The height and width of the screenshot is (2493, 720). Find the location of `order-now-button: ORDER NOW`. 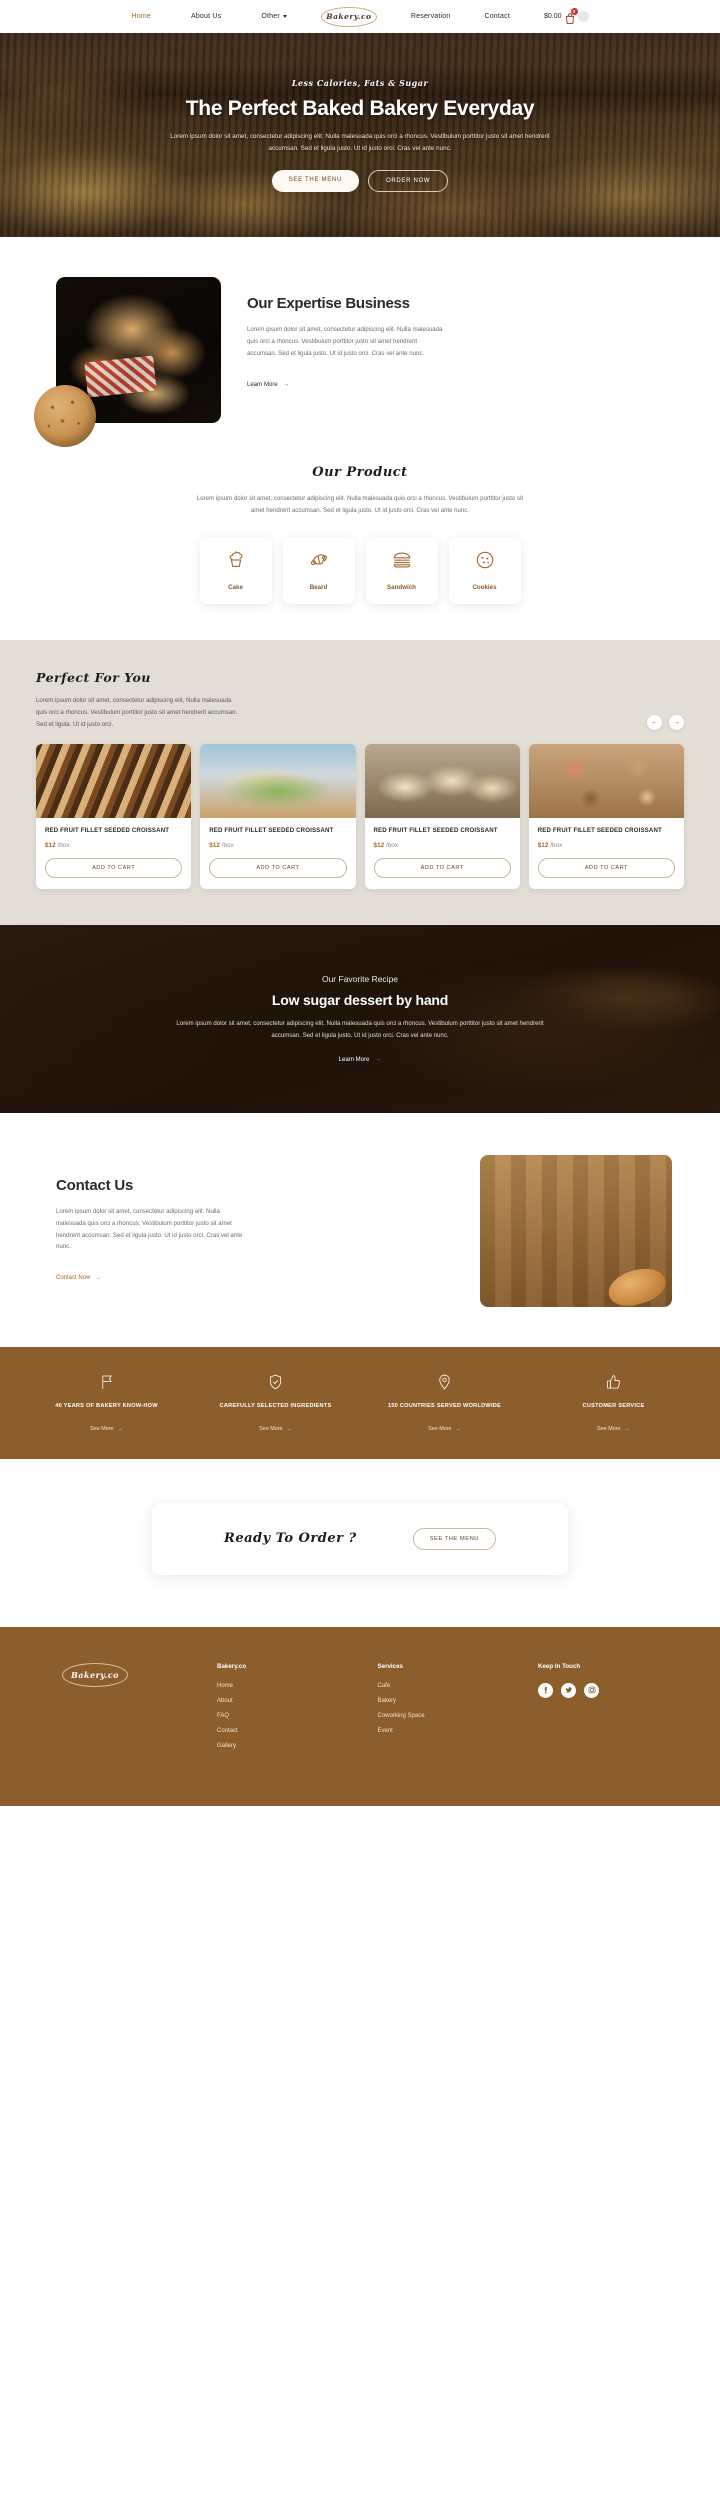

order-now-button: ORDER NOW is located at coordinates (408, 180).